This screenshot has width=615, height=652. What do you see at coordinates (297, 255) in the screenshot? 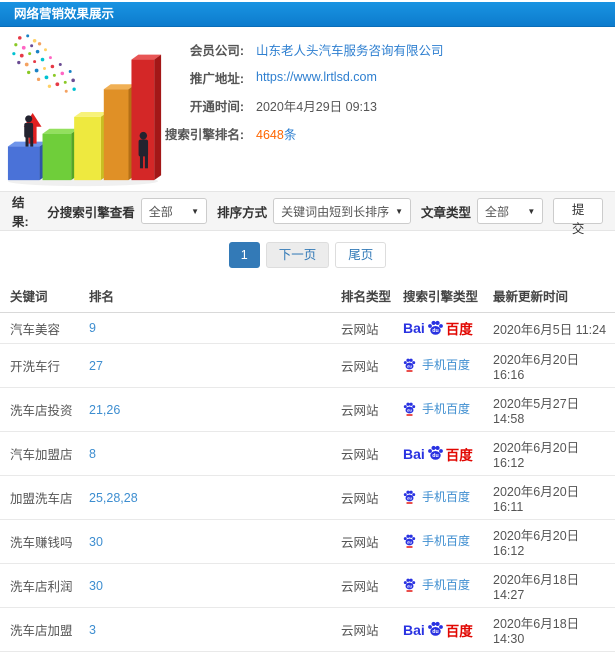
I see `next-page-button: 下一页` at bounding box center [297, 255].